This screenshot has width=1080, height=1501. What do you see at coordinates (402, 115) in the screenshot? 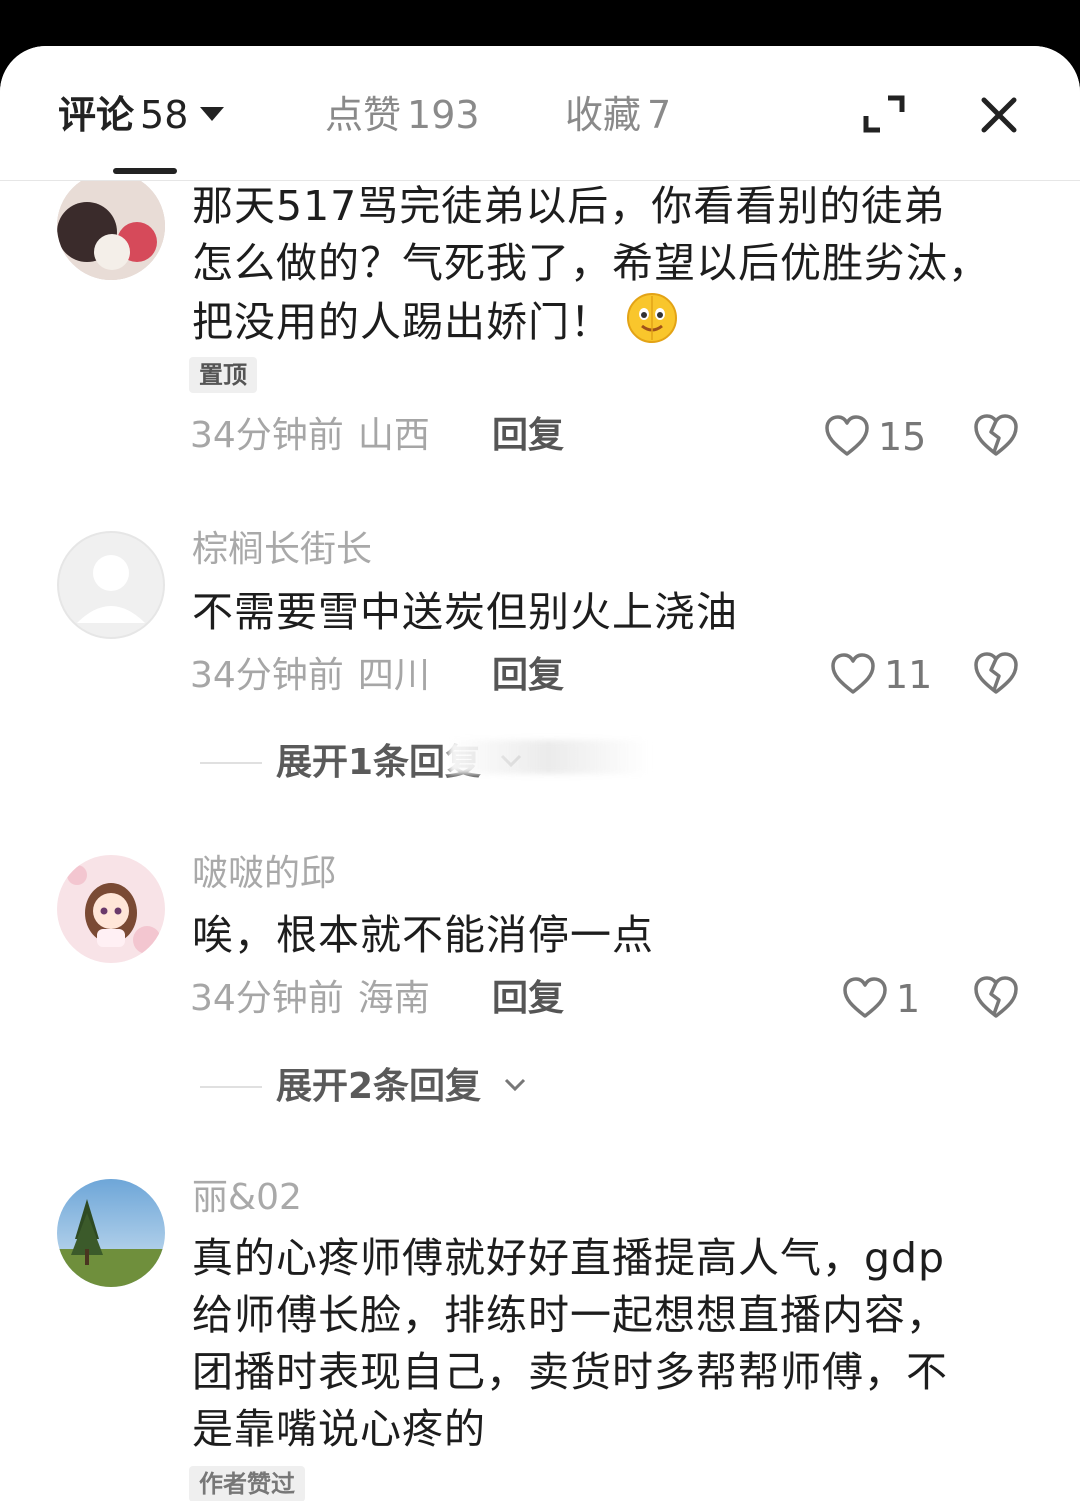
I see `tab-likes: 点赞 193` at bounding box center [402, 115].